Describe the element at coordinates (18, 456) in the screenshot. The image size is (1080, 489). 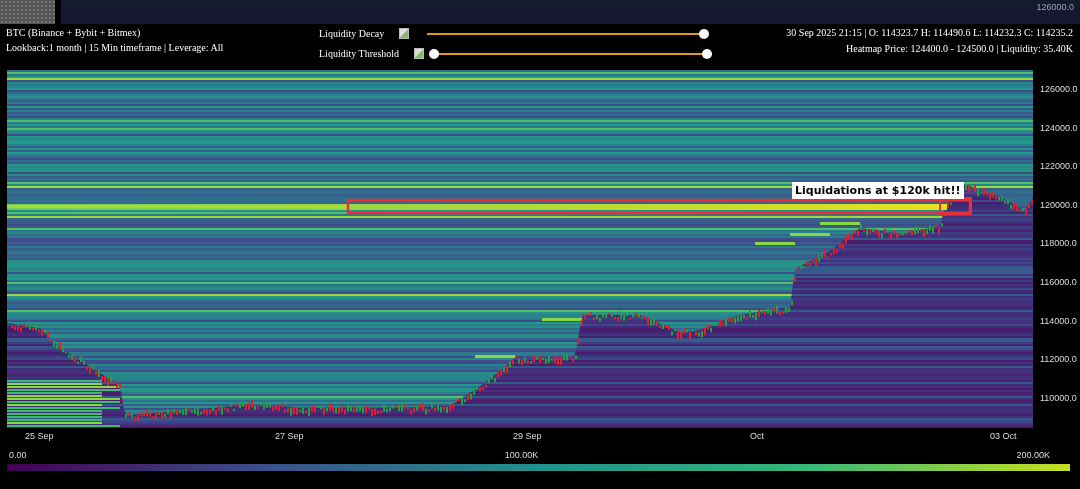
I see `colorbar-label: 0.00` at that location.